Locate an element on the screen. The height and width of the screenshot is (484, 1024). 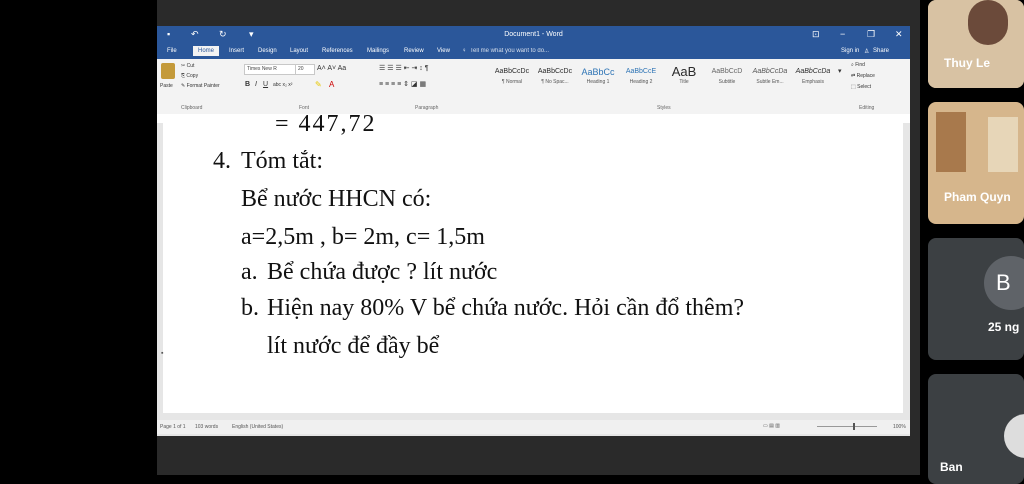
select-button: ⬚ Select is located at coordinates (861, 87).